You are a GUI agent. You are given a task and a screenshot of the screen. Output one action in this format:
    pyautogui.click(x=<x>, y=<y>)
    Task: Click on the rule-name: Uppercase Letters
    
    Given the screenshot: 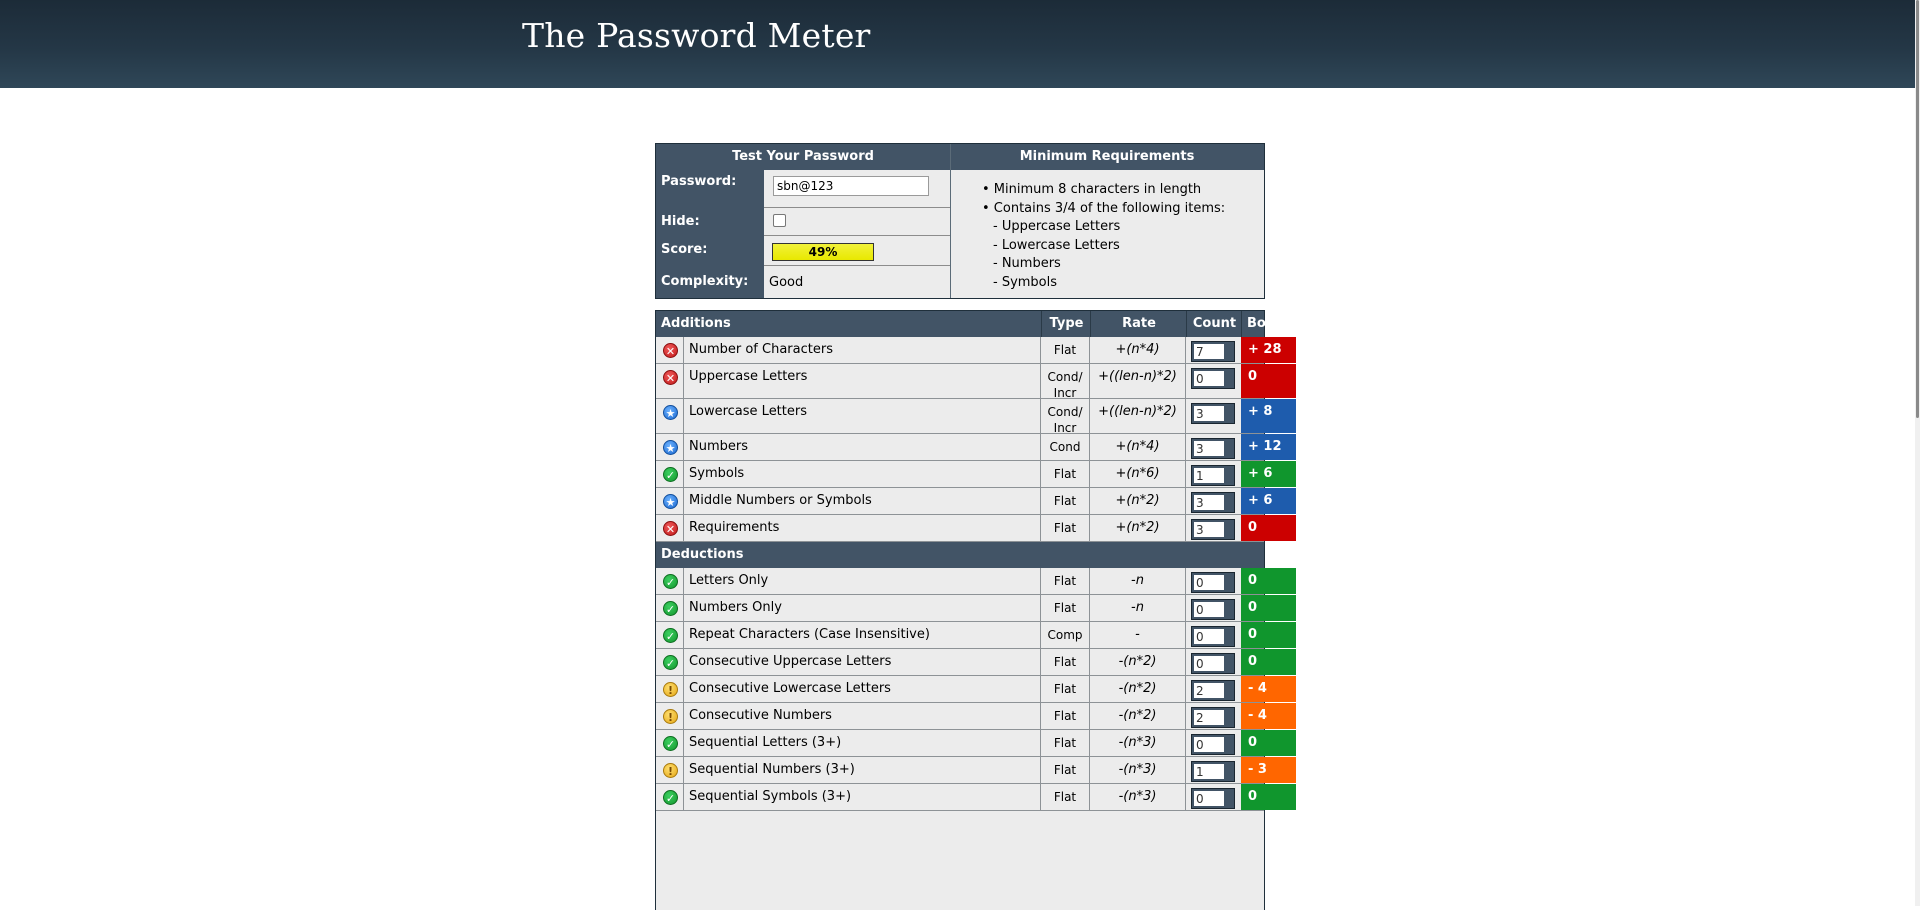 What is the action you would take?
    pyautogui.click(x=862, y=381)
    